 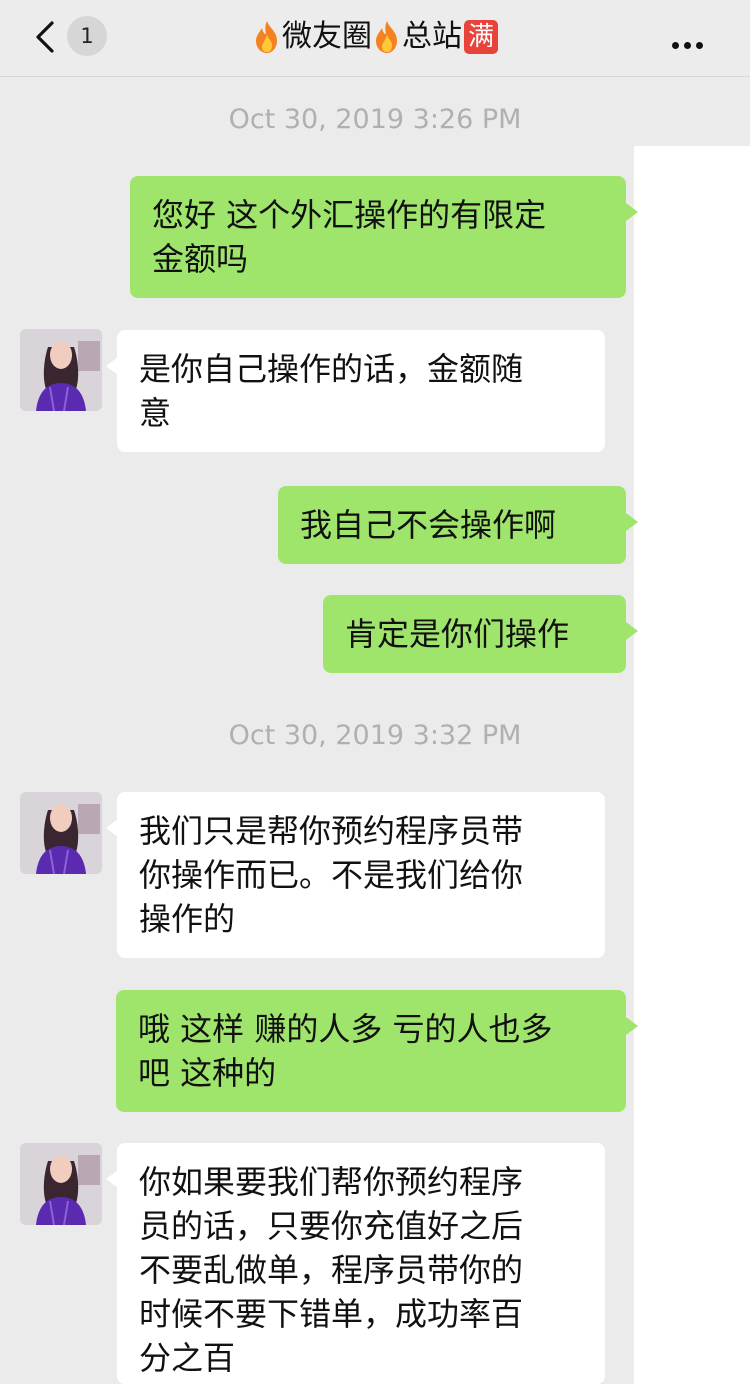 What do you see at coordinates (87, 36) in the screenshot?
I see `back-unread-count: 1` at bounding box center [87, 36].